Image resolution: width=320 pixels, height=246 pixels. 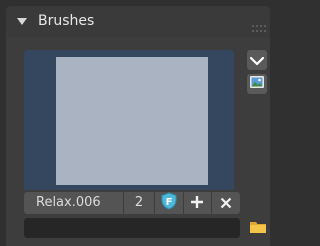 I want to click on new-brush-button, so click(x=197, y=203).